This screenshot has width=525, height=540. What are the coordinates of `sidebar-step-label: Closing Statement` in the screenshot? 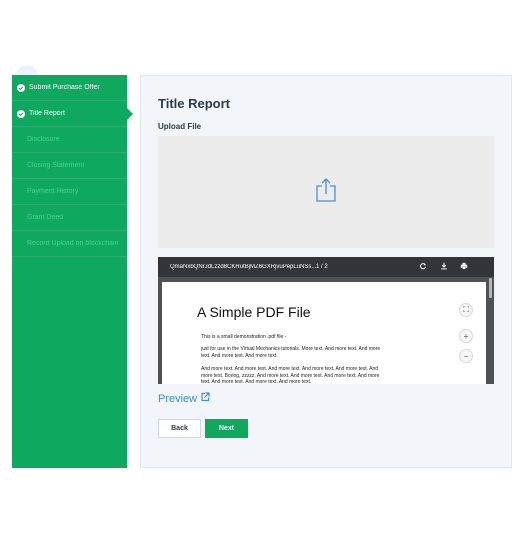 It's located at (56, 165).